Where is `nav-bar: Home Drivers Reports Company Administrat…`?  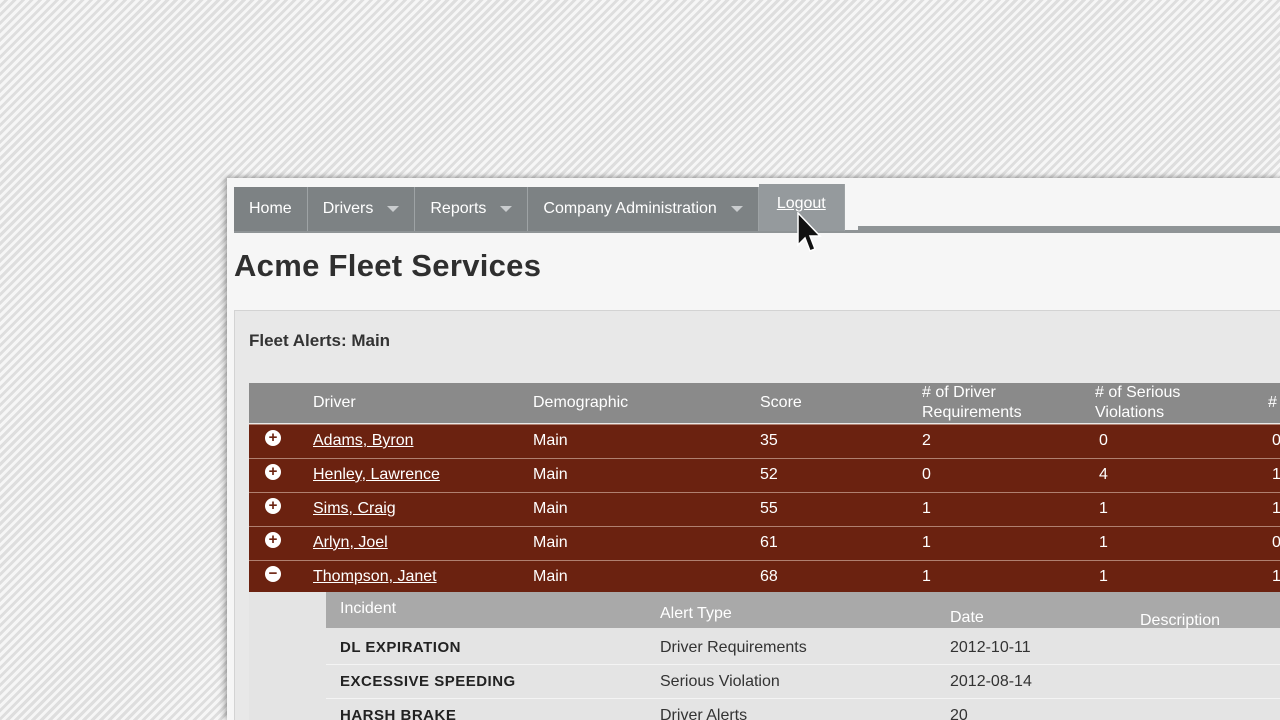
nav-bar: Home Drivers Reports Company Administrat… is located at coordinates (539, 207).